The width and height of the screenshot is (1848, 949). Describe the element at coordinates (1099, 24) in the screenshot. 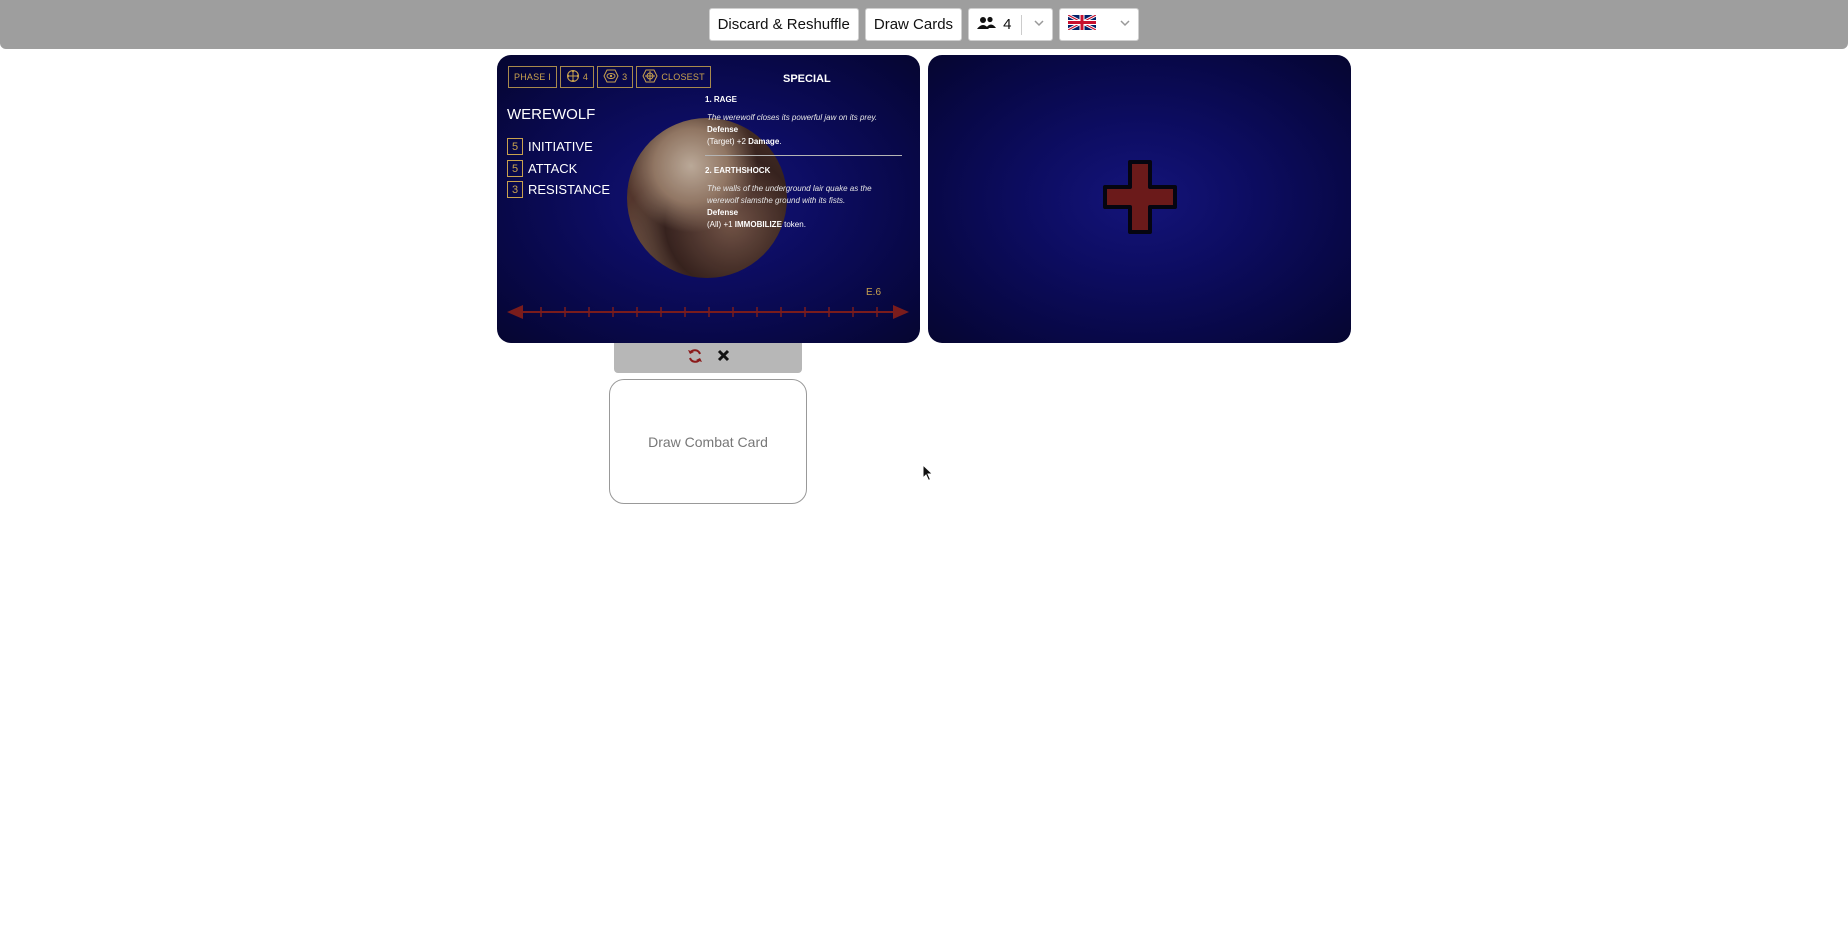

I see `language-select` at that location.